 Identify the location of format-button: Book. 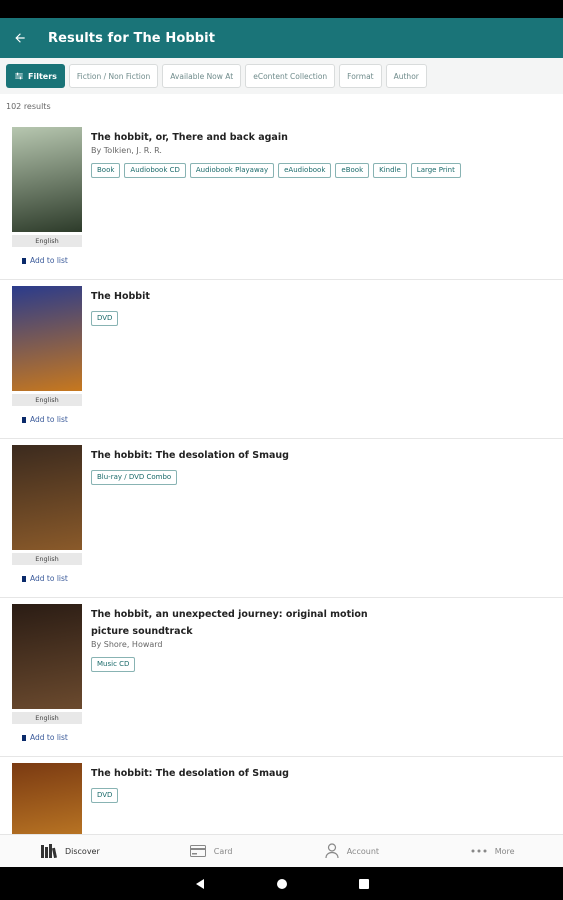
(106, 170).